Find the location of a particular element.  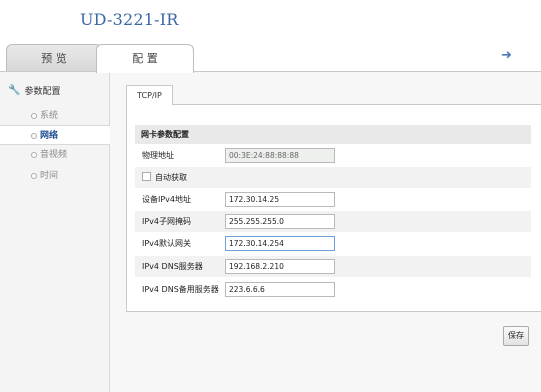

dhcp-label: 自动获取 is located at coordinates (171, 177).